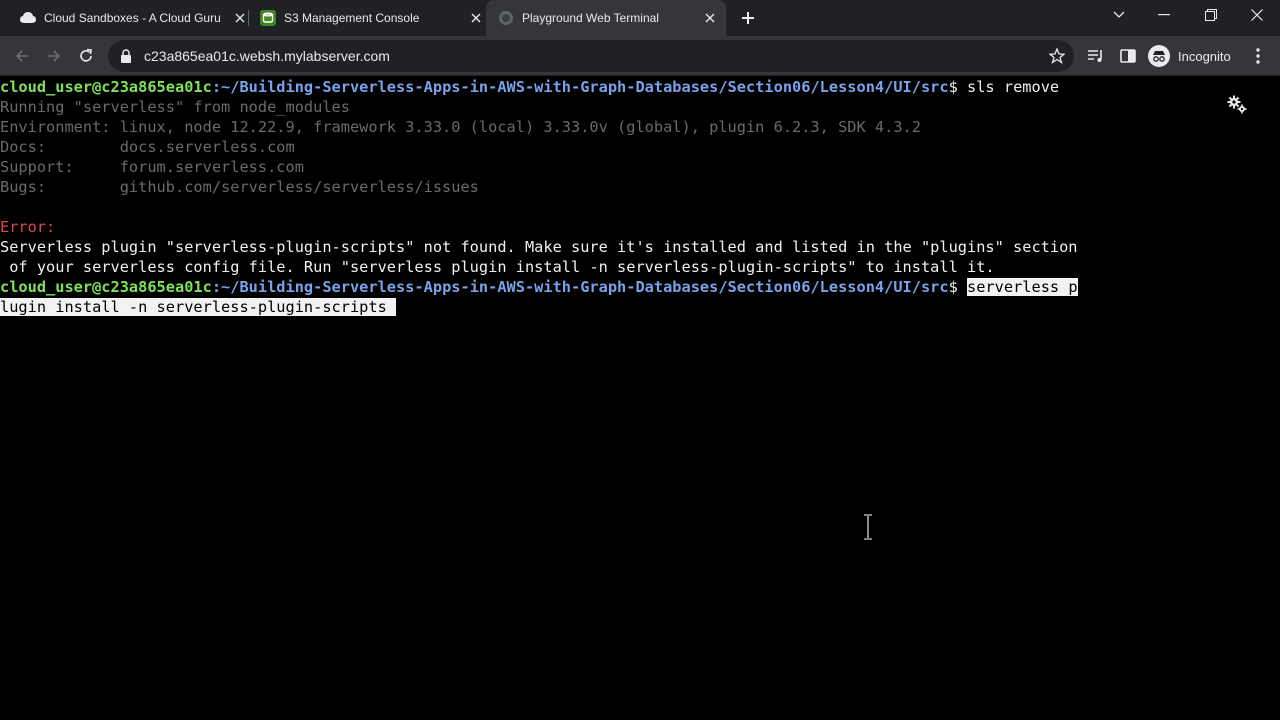 The width and height of the screenshot is (1280, 720). What do you see at coordinates (268, 18) in the screenshot?
I see `aws-s3-icon` at bounding box center [268, 18].